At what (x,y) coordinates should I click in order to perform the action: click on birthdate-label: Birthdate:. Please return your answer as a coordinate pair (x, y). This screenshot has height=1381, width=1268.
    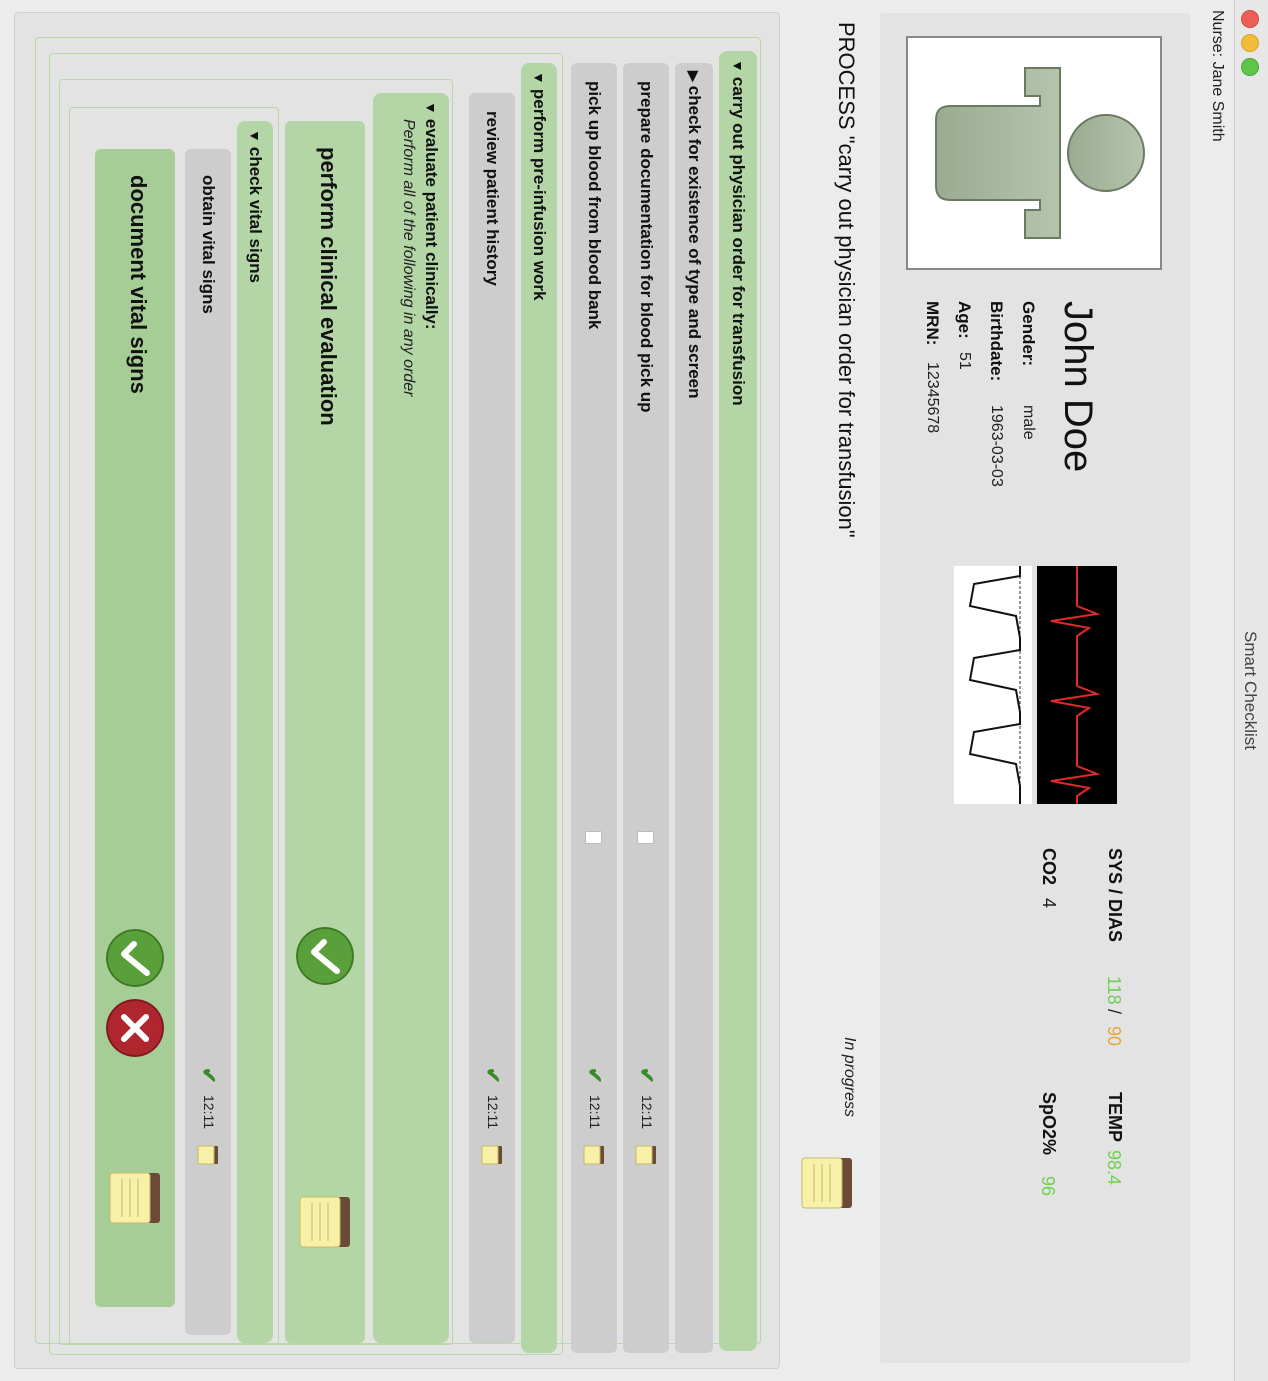
    Looking at the image, I should click on (996, 341).